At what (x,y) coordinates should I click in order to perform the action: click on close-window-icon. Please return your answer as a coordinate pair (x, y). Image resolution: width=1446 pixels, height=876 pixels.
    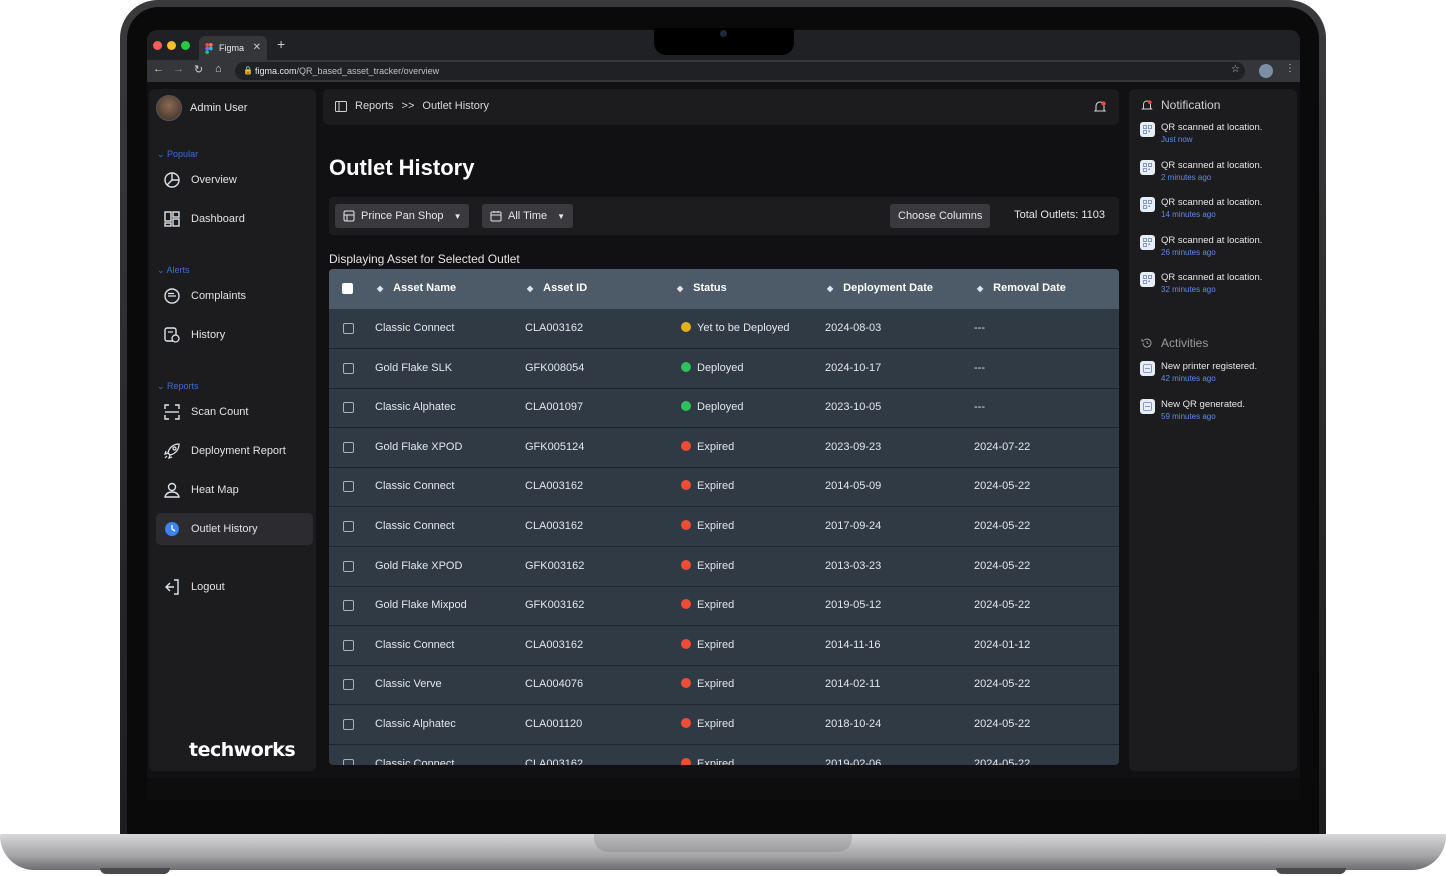
    Looking at the image, I should click on (157, 45).